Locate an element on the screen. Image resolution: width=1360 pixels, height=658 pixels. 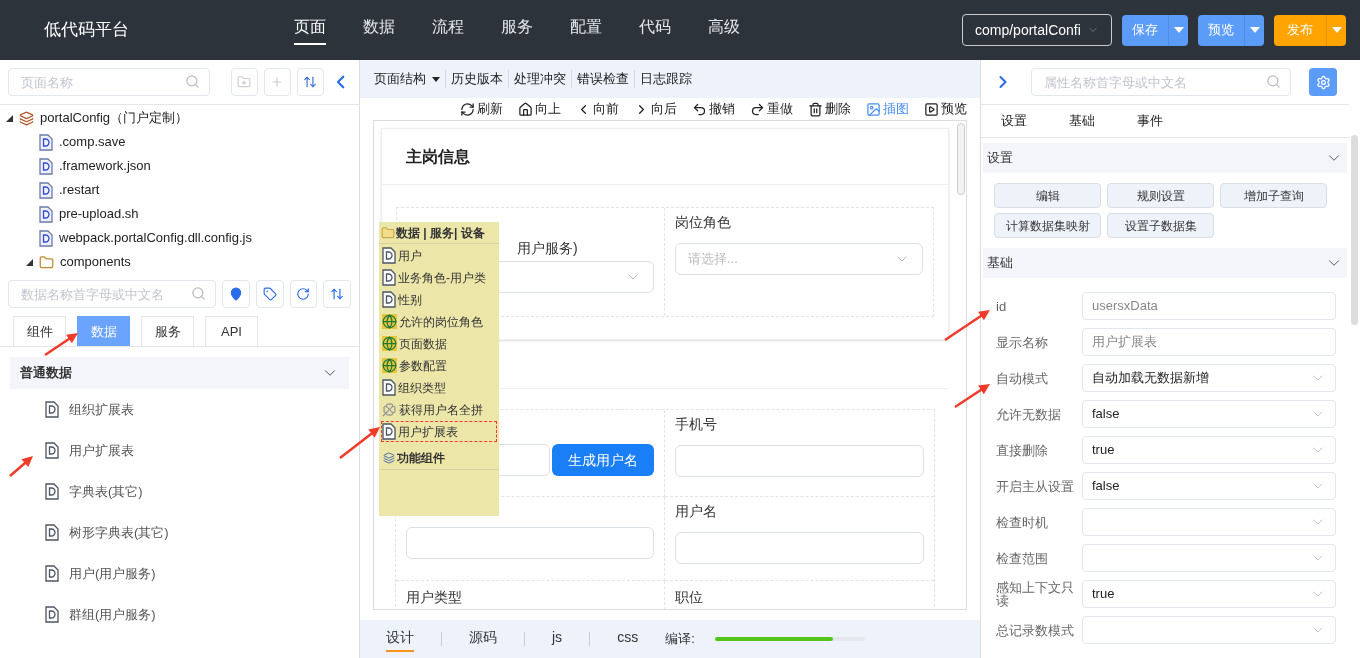
tab: 服务 is located at coordinates (167, 331).